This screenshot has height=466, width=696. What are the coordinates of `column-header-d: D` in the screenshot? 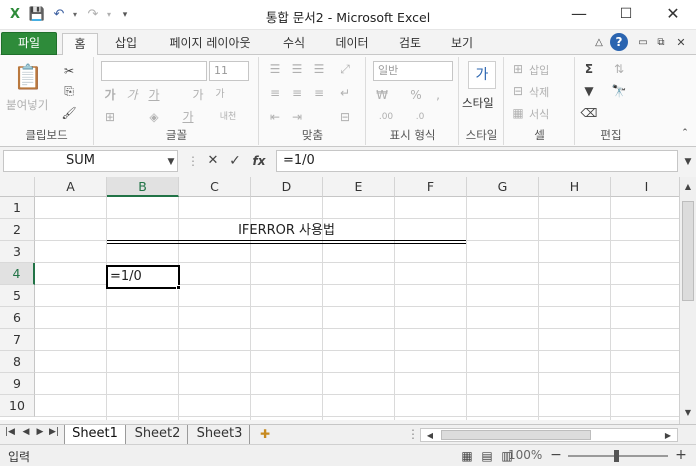 It's located at (287, 187).